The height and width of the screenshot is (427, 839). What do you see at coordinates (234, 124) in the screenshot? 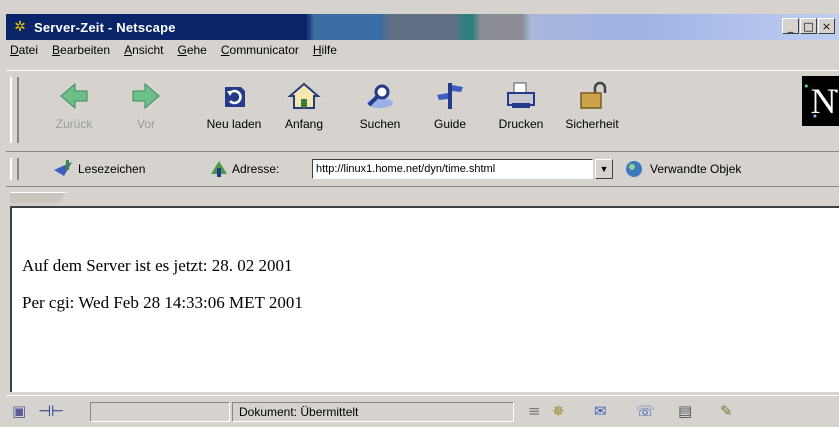
I see `reload-label: Neu laden` at bounding box center [234, 124].